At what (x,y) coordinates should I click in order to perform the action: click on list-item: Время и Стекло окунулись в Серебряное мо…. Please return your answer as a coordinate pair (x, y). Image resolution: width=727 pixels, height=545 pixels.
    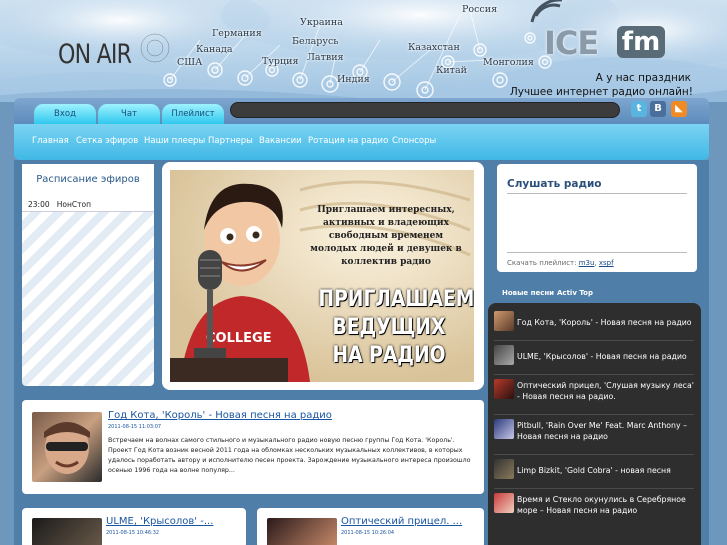
    Looking at the image, I should click on (597, 509).